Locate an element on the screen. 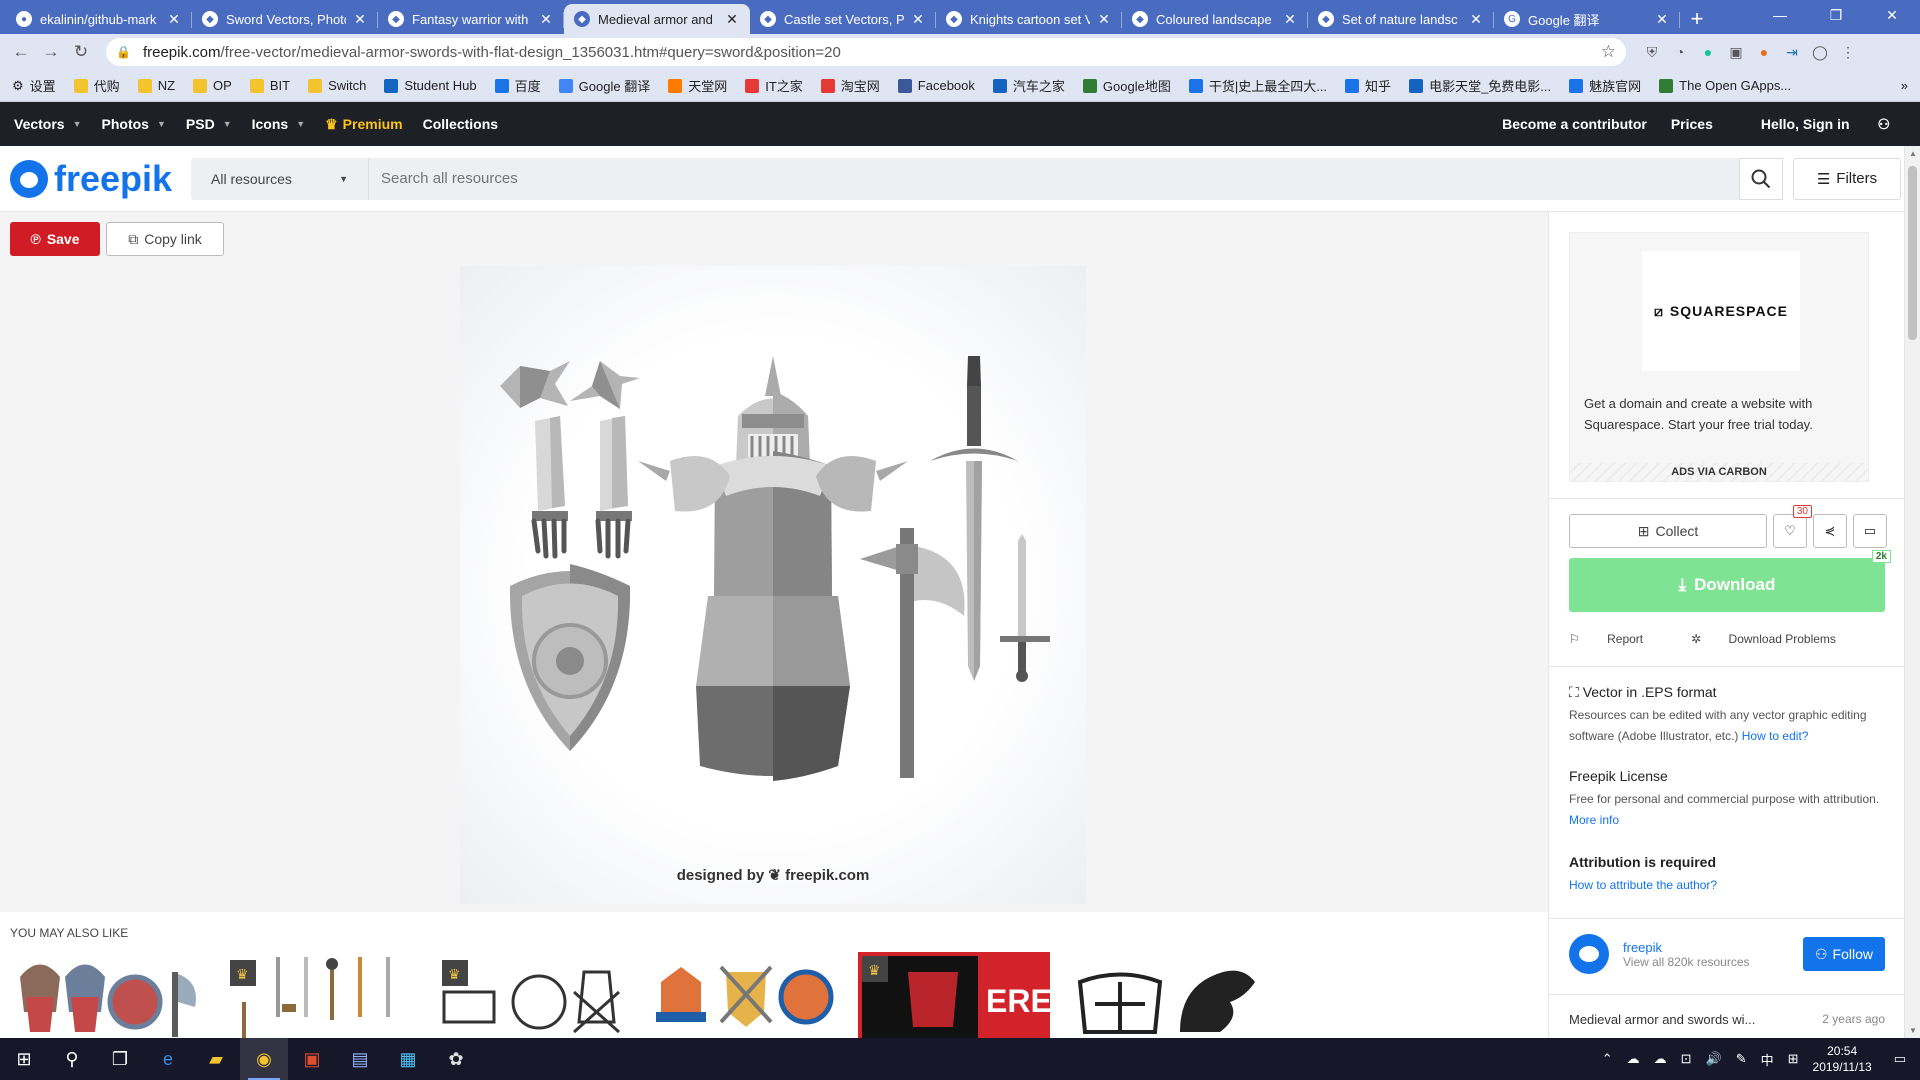  author-resources: View all 820k resources is located at coordinates (1686, 962).